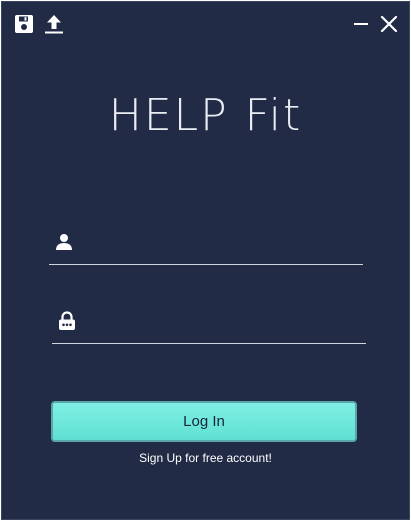 The height and width of the screenshot is (522, 411). I want to click on lock-icon, so click(67, 321).